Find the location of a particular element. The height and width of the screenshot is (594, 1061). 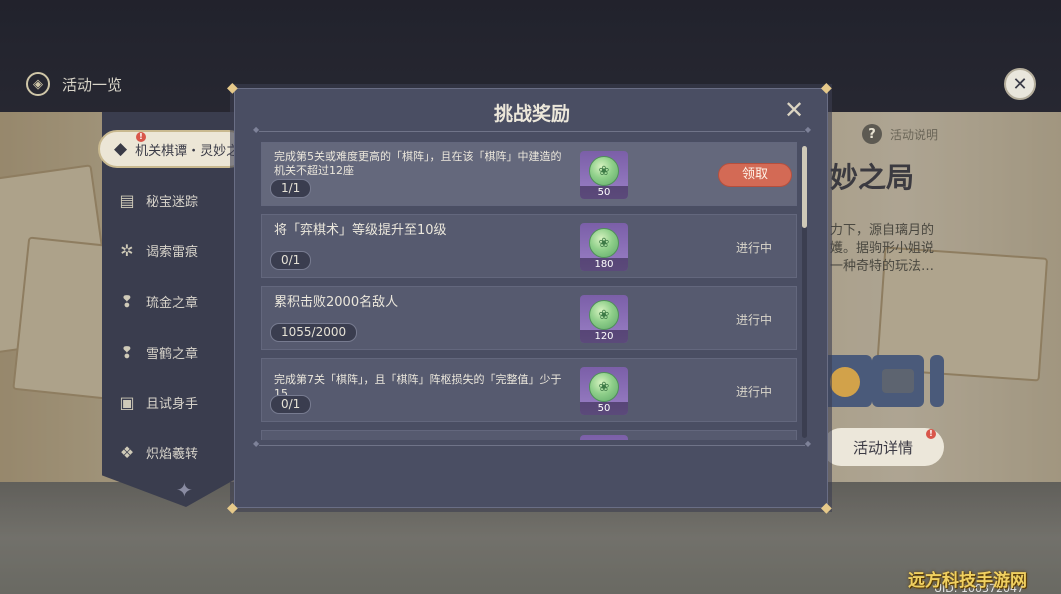

reward-condition: 累积击败2000名敌人 is located at coordinates (336, 302).